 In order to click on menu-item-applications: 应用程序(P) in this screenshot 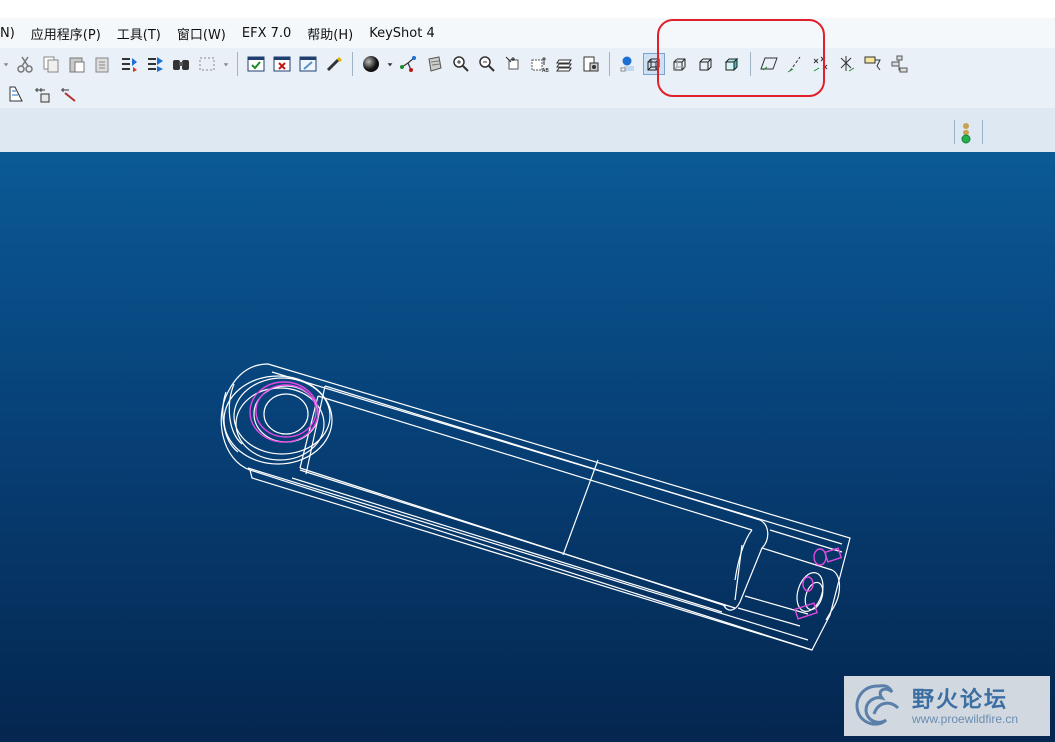, I will do `click(66, 33)`.